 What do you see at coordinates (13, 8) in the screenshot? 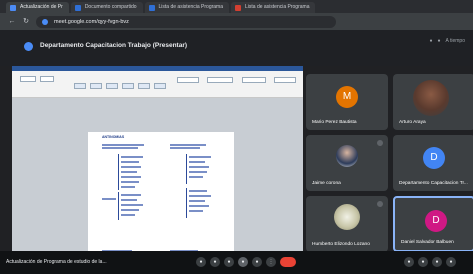
I see `meet-icon` at bounding box center [13, 8].